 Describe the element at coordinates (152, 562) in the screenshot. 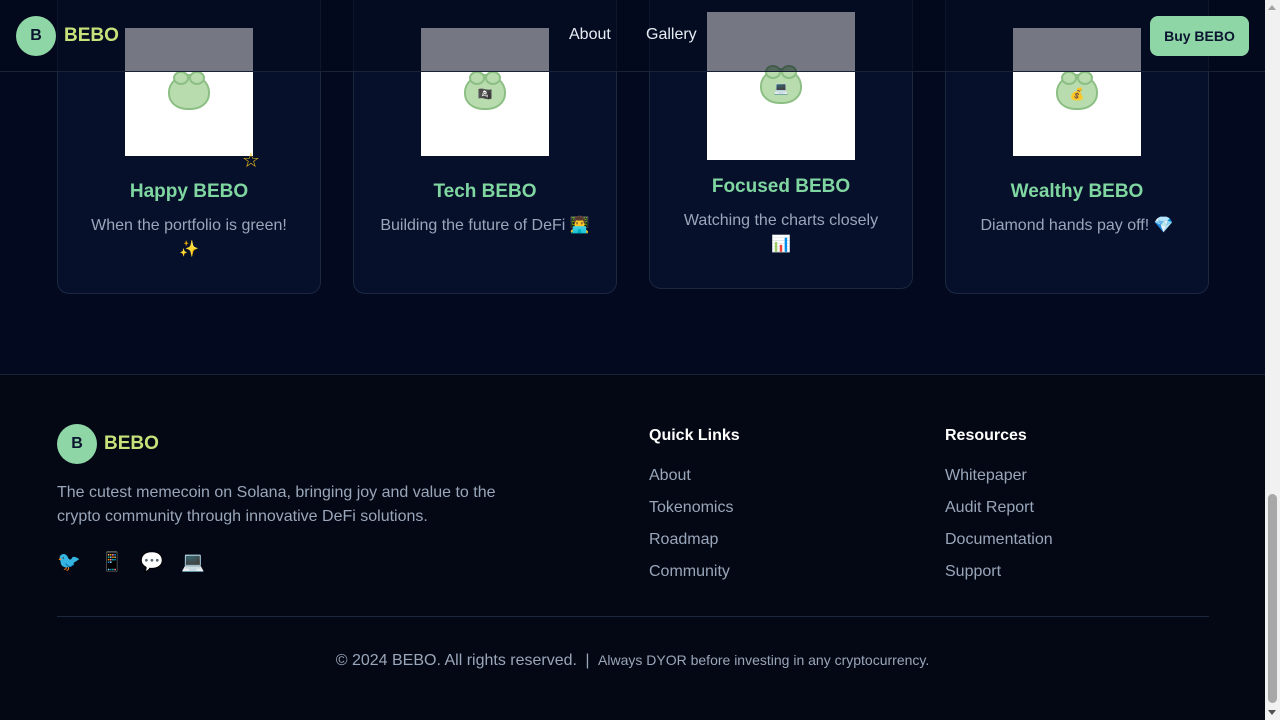

I see `chat-bubble-icon: 💬` at that location.